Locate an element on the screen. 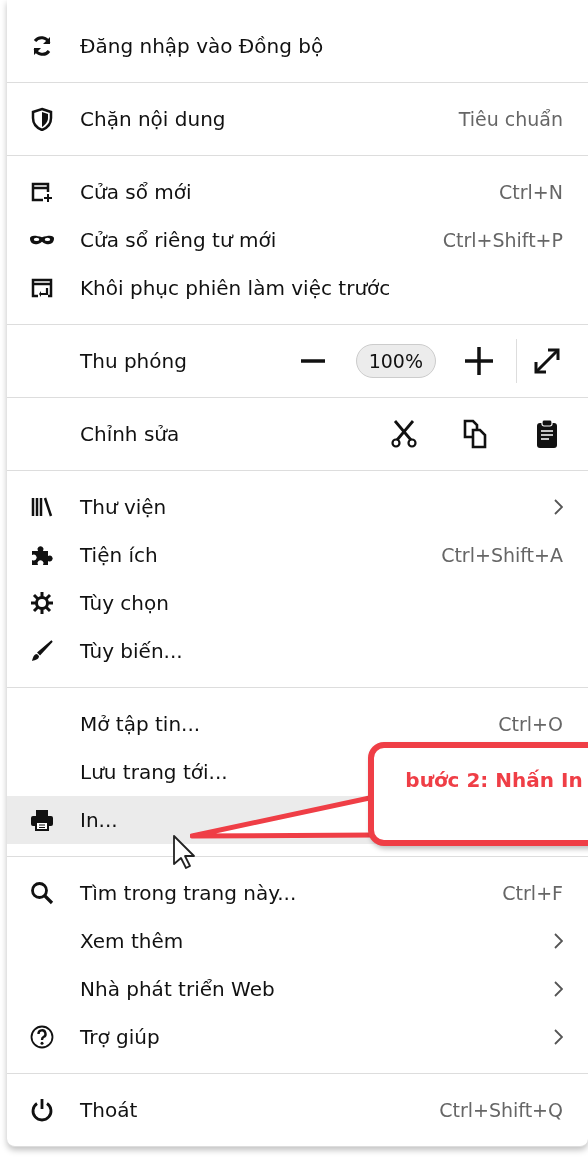 This screenshot has height=1164, width=588. power-icon is located at coordinates (42, 1110).